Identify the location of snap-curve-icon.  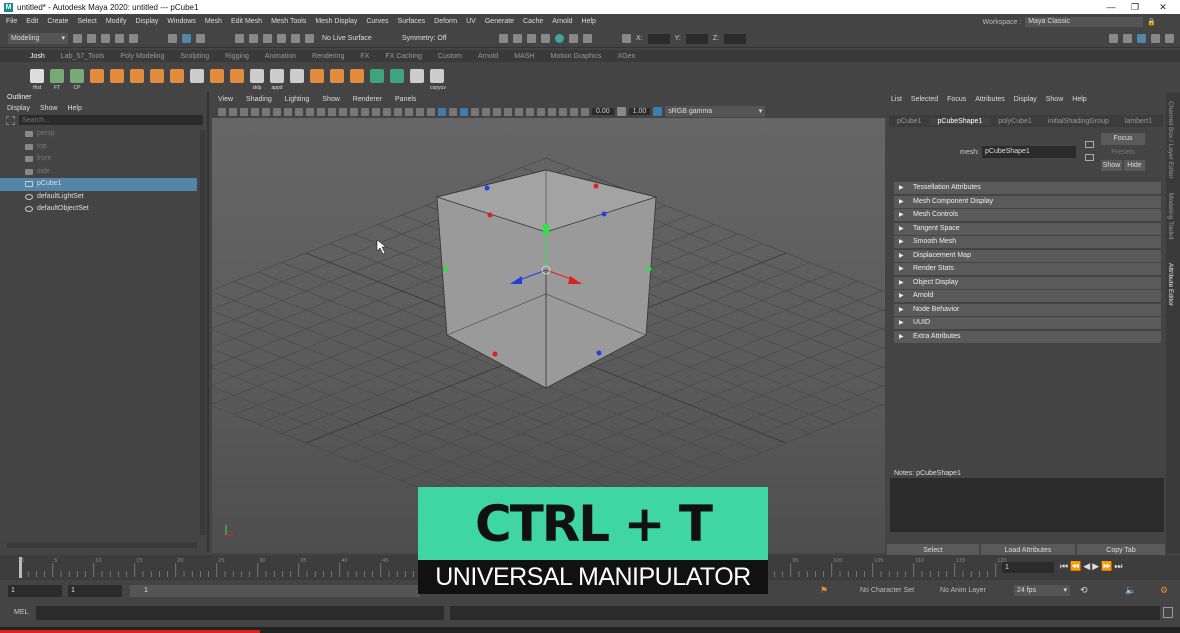
(253, 38).